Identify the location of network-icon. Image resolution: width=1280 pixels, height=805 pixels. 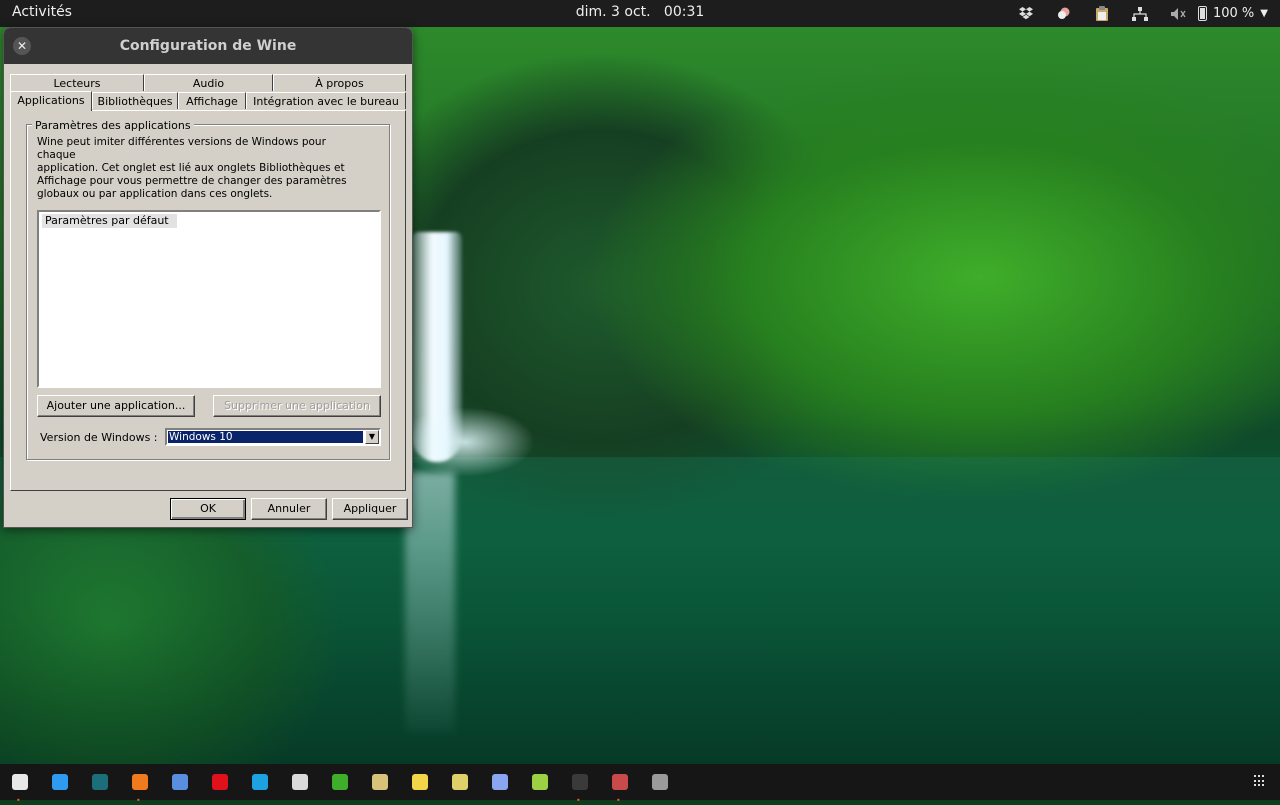
(1140, 13).